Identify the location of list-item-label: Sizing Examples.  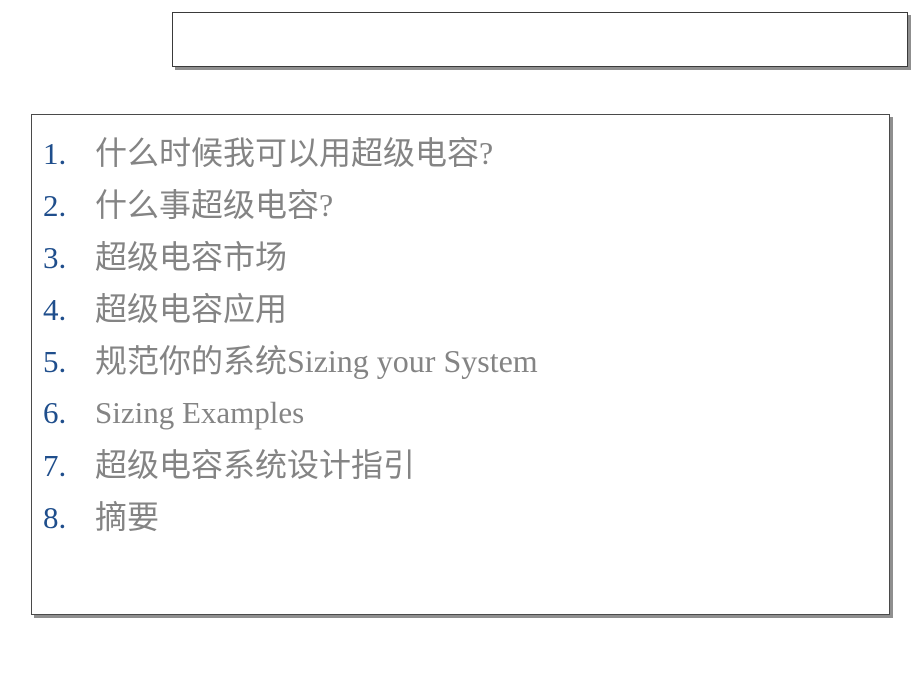
(200, 412).